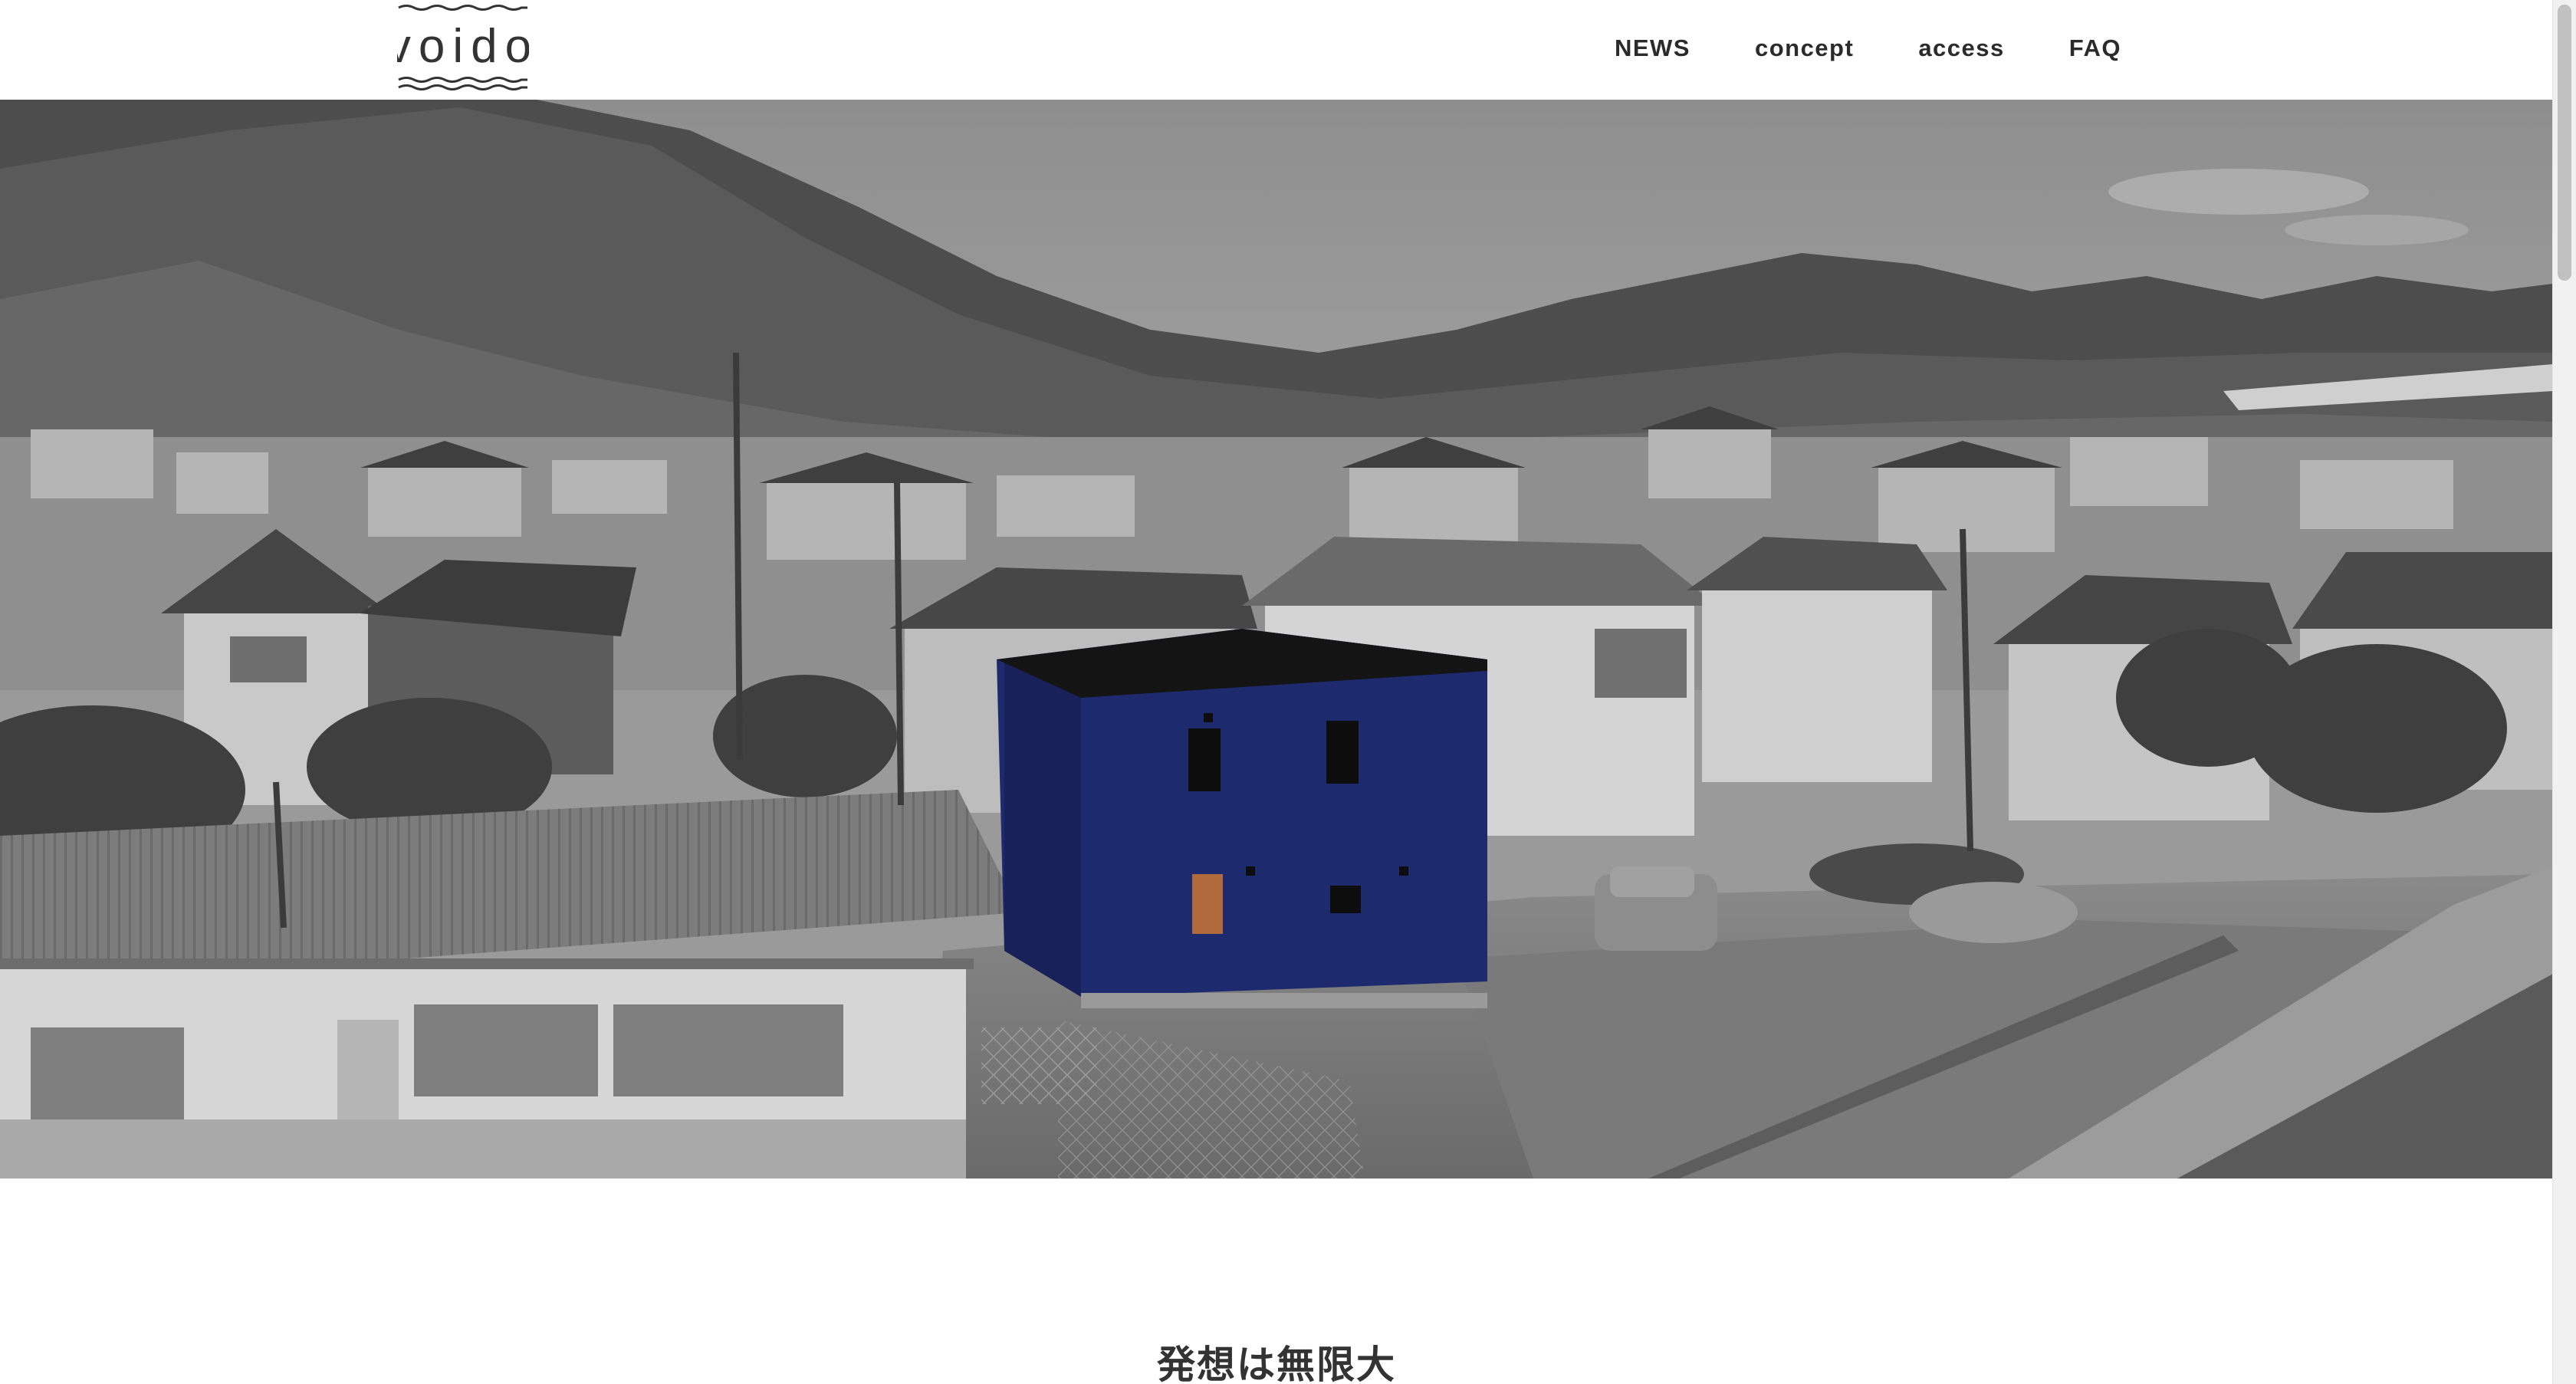 Image resolution: width=2576 pixels, height=1384 pixels. What do you see at coordinates (1804, 49) in the screenshot?
I see `nav-item-concept: concept` at bounding box center [1804, 49].